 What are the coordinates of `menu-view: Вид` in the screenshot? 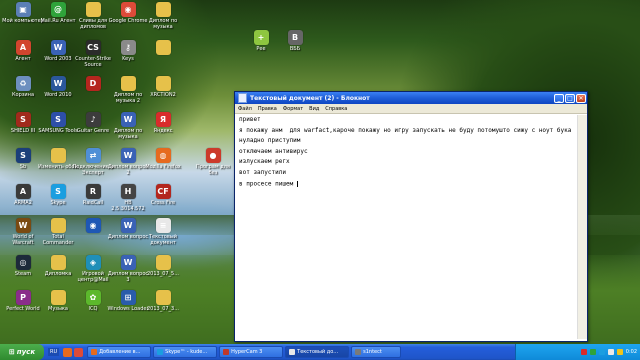 It's located at (314, 109).